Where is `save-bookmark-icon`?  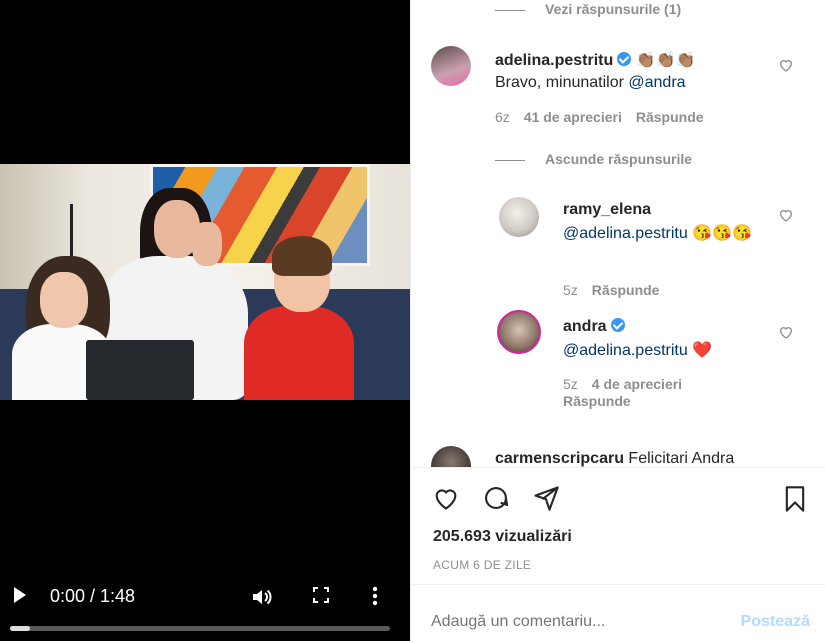 save-bookmark-icon is located at coordinates (795, 501).